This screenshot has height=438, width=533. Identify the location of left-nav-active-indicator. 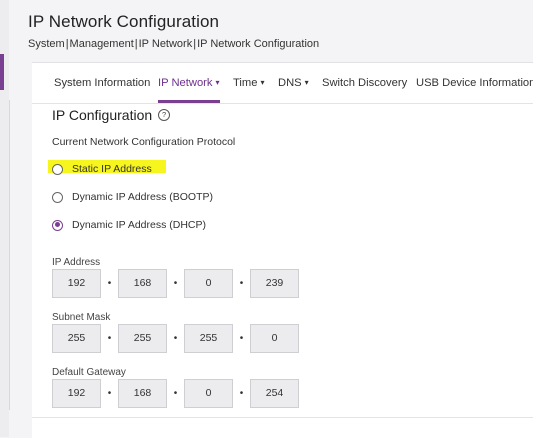
(2, 72).